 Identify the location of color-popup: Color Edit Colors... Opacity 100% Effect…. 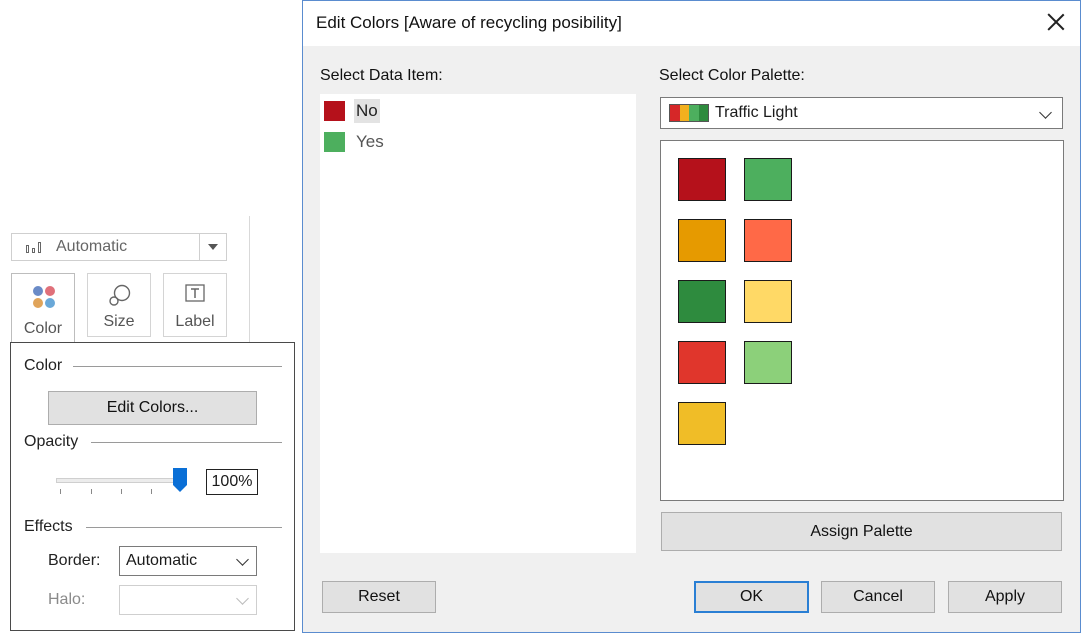
(152, 486).